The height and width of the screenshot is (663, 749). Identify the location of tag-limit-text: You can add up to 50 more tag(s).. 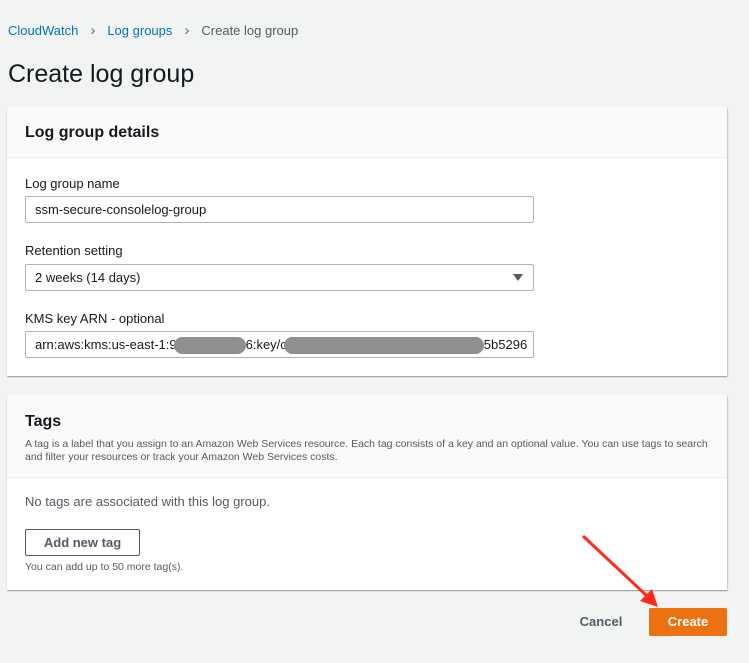
(104, 567).